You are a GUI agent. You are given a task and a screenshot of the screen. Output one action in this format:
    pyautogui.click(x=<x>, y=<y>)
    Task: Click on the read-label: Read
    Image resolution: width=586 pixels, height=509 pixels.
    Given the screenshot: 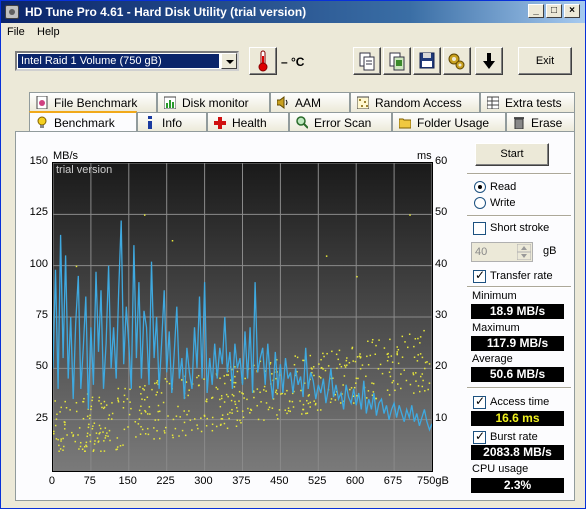 What is the action you would take?
    pyautogui.click(x=503, y=187)
    